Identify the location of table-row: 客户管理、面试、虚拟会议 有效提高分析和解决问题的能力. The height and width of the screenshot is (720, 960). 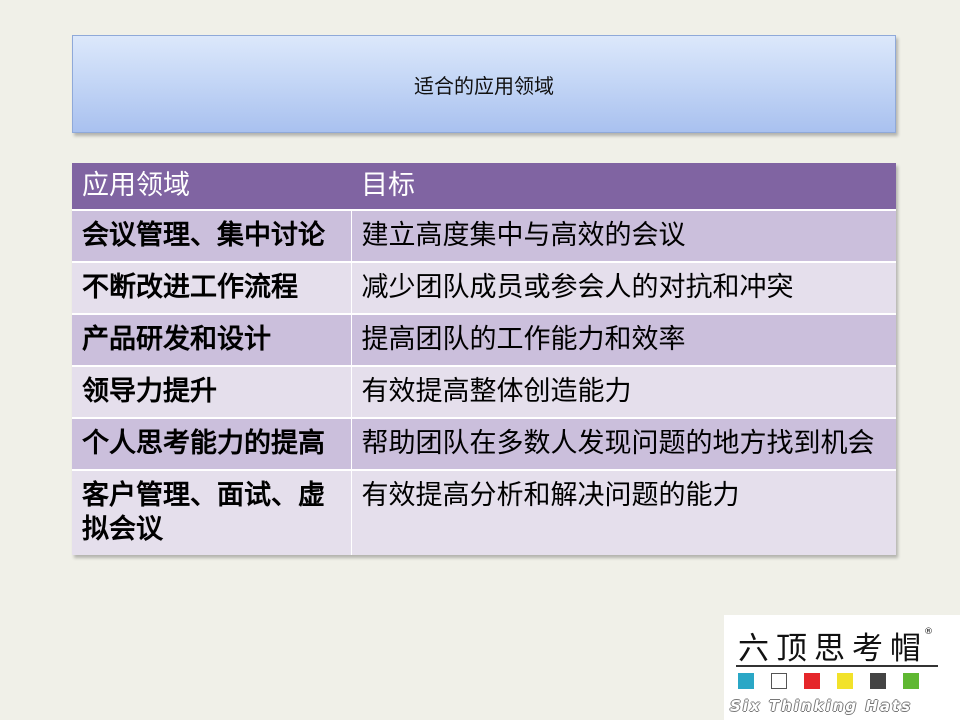
(484, 512).